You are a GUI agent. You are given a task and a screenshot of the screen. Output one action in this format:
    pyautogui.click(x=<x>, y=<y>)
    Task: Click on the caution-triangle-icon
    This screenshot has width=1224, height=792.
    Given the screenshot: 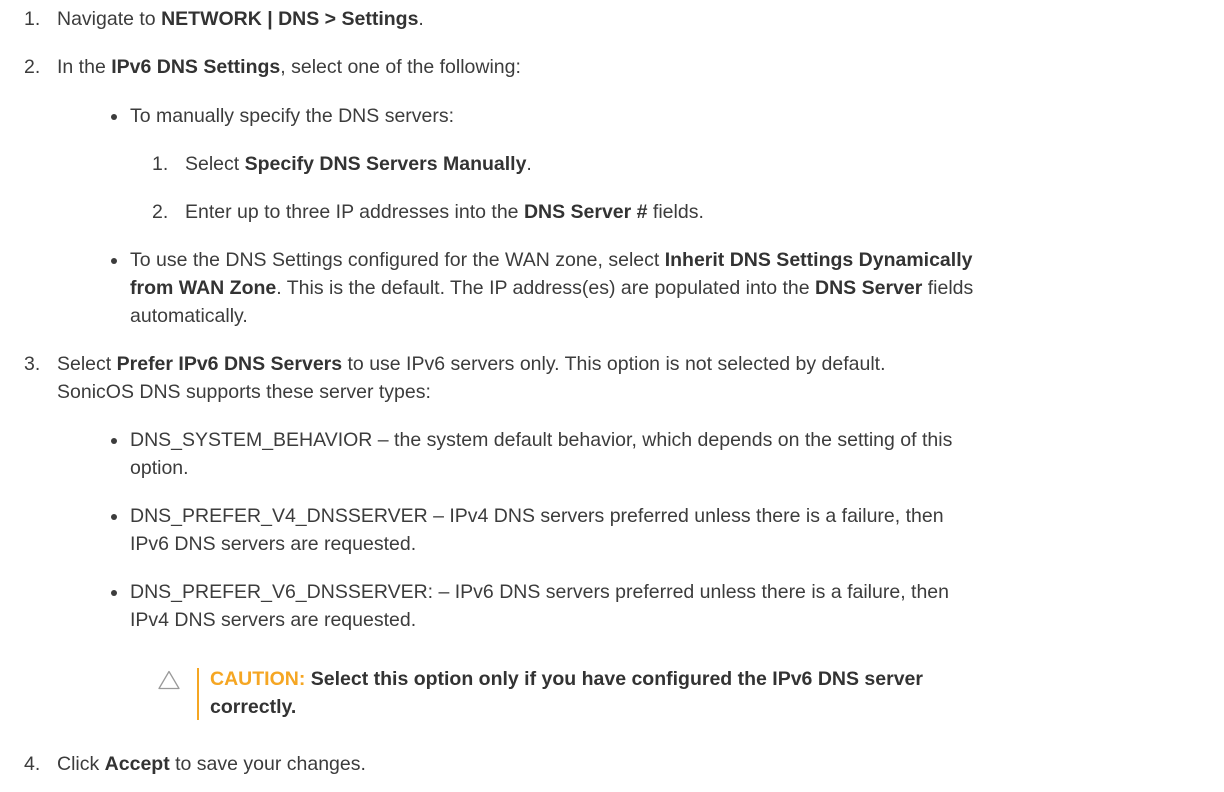 What is the action you would take?
    pyautogui.click(x=169, y=680)
    